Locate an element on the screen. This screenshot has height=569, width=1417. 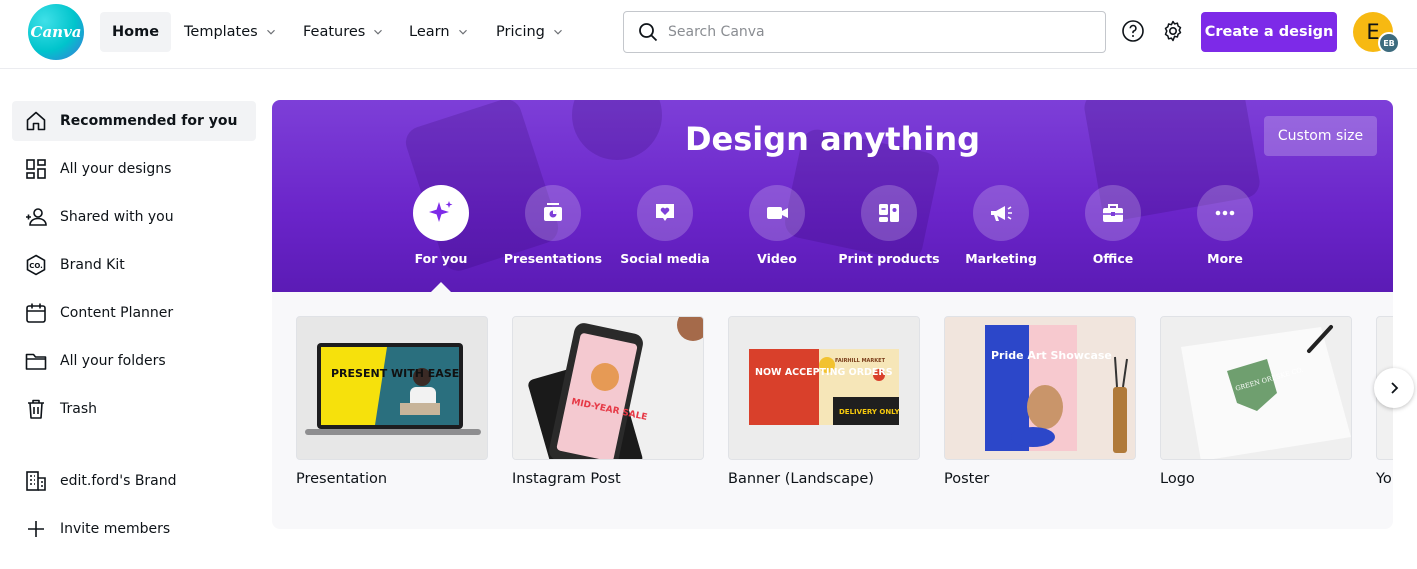
carousel-next-button is located at coordinates (1394, 388).